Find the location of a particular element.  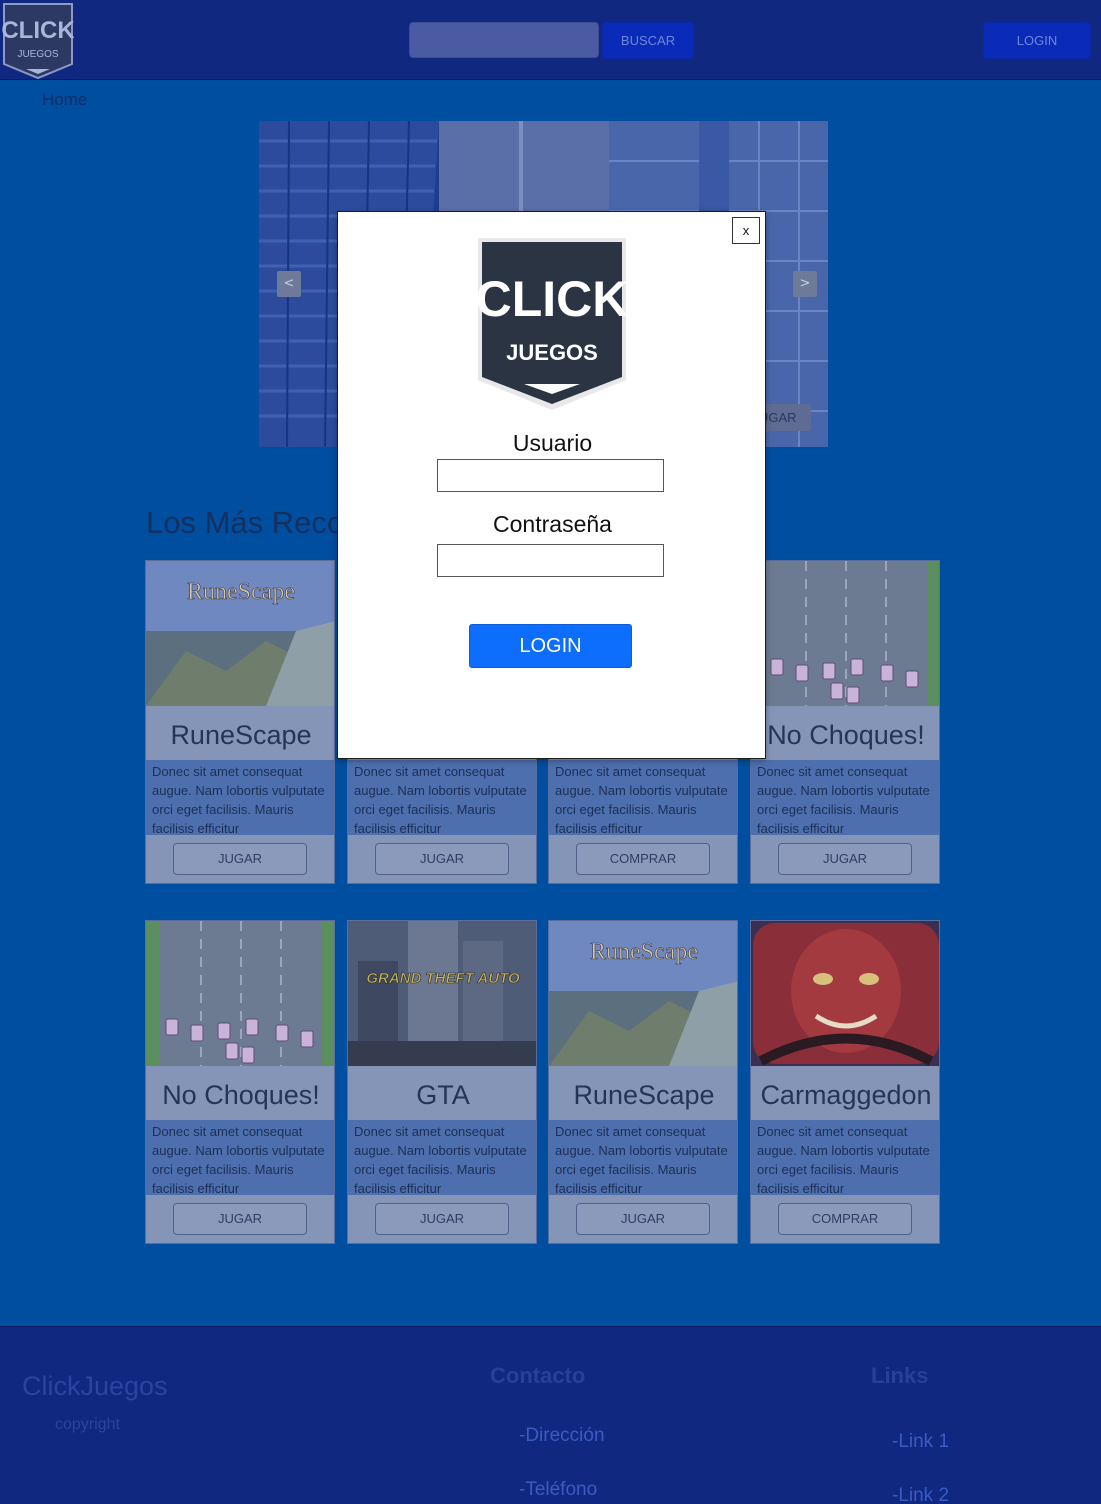

footer-links-heading: Links is located at coordinates (900, 1375).